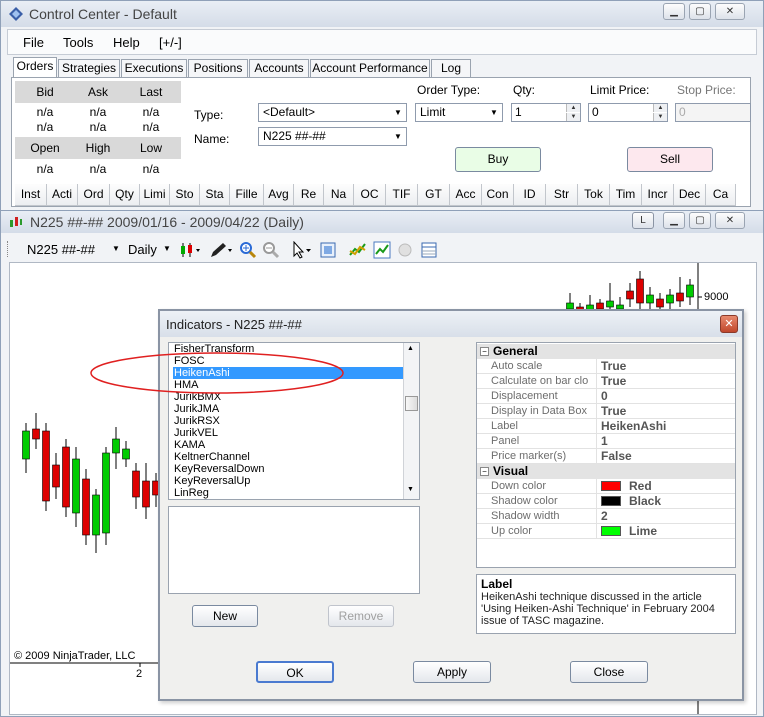 The height and width of the screenshot is (717, 764). I want to click on property-row: Label HeikenAshi, so click(606, 426).